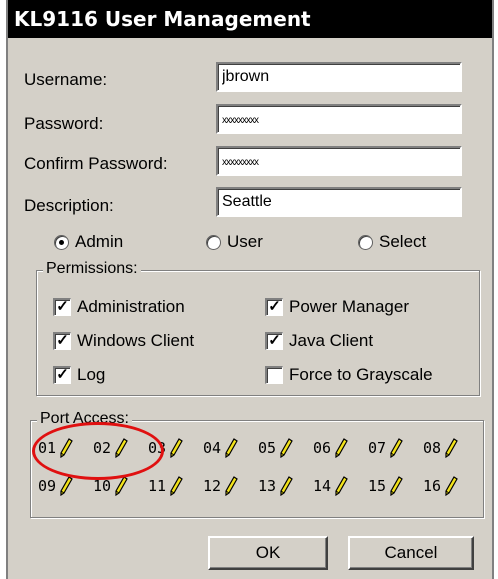  I want to click on port-10: 10, so click(120, 486).